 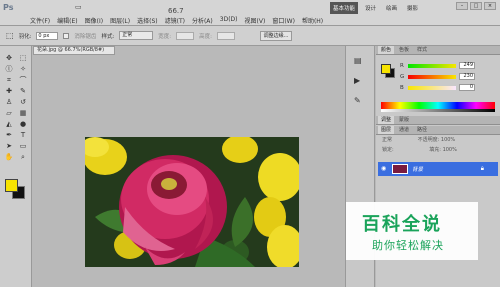 What do you see at coordinates (422, 50) in the screenshot?
I see `tab-styles: 样式` at bounding box center [422, 50].